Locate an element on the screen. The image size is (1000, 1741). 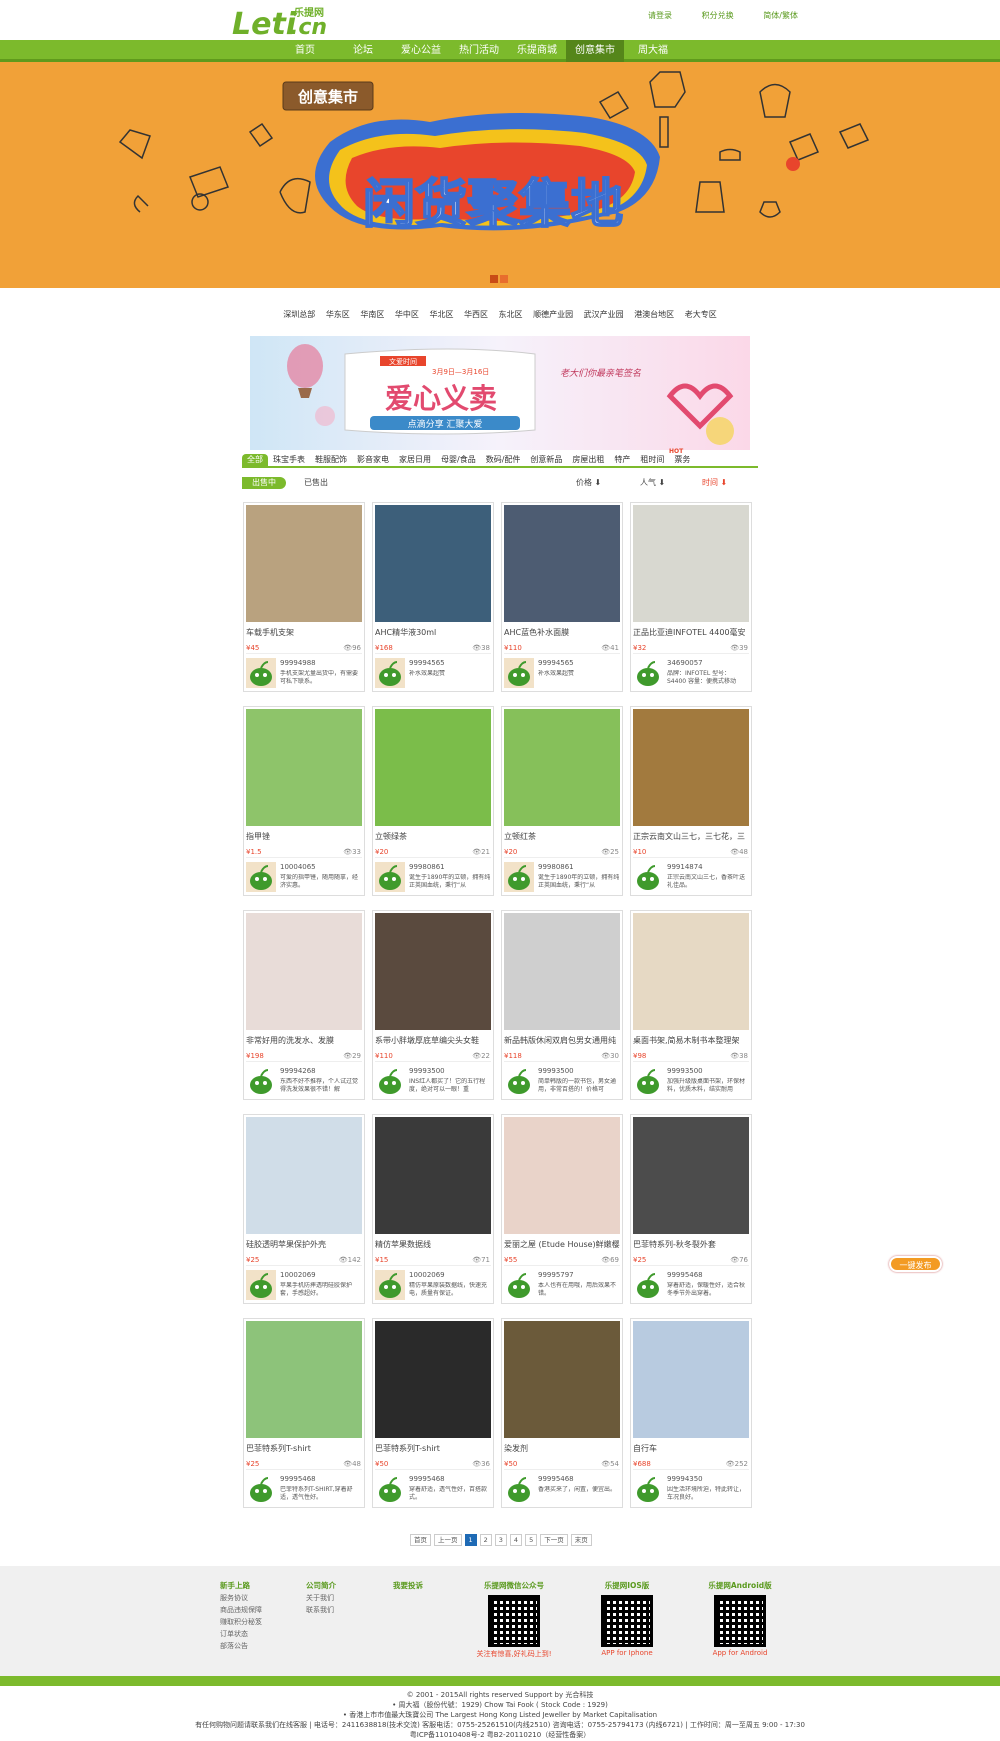
region-item: 老大专区 is located at coordinates (701, 314).